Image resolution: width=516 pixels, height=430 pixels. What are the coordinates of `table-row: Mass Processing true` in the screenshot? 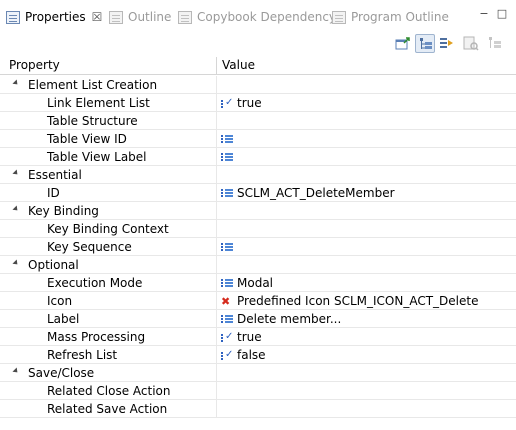 It's located at (258, 337).